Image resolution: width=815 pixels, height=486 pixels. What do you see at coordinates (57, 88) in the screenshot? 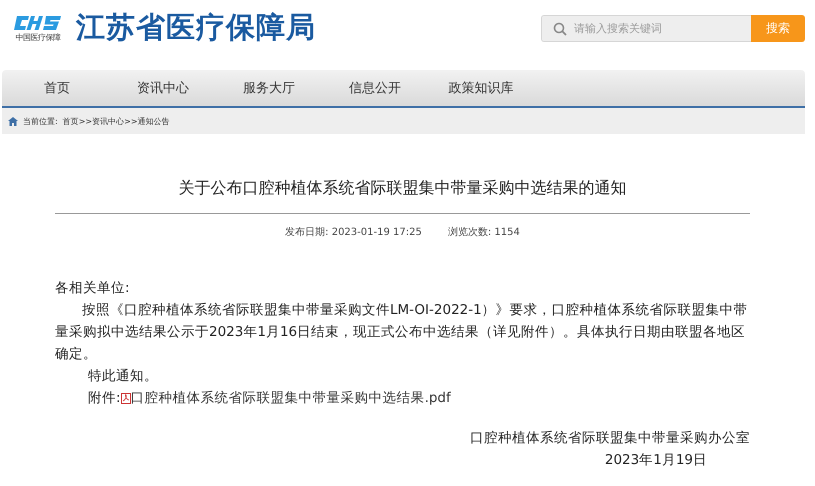
I see `nav-tab: 首页` at bounding box center [57, 88].